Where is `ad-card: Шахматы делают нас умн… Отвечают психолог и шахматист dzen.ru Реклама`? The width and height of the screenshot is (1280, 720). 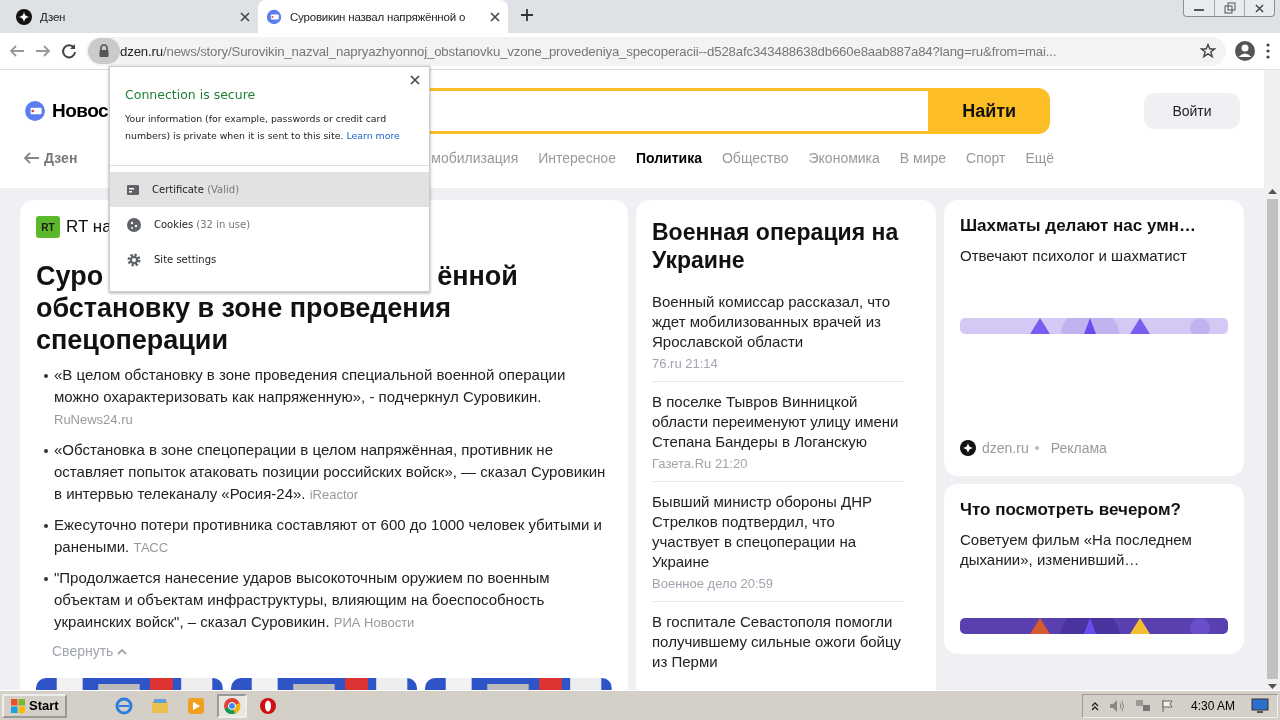 ad-card: Шахматы делают нас умн… Отвечают психолог и шахматист dzen.ru Реклама is located at coordinates (1094, 338).